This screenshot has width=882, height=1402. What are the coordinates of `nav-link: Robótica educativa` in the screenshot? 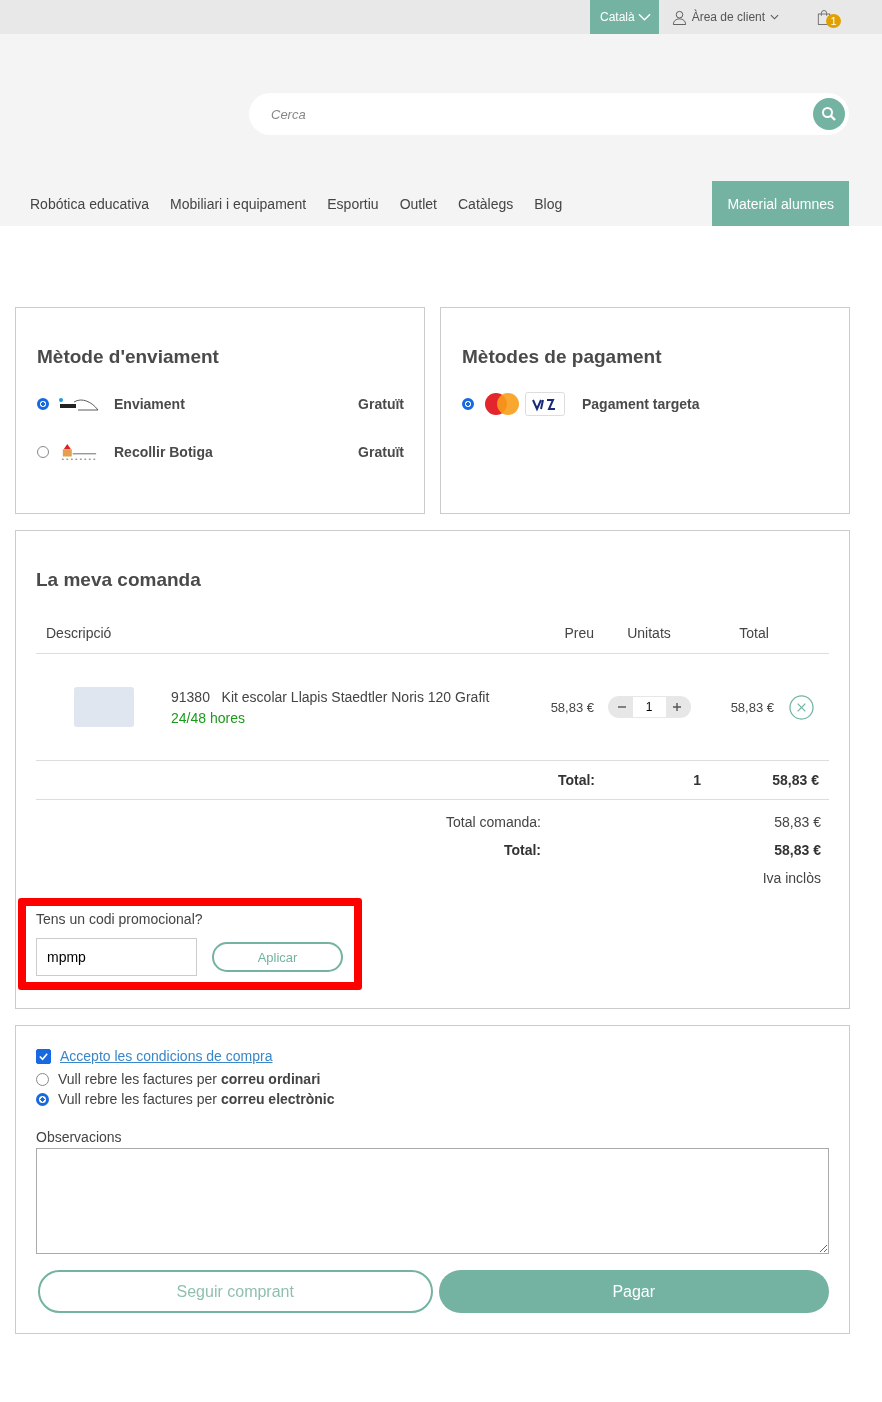 It's located at (90, 203).